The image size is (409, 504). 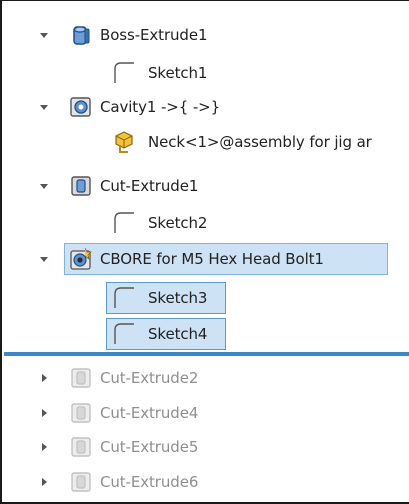 I want to click on tree-item-cut-extrude6: Cut-Extrude6, so click(x=205, y=482).